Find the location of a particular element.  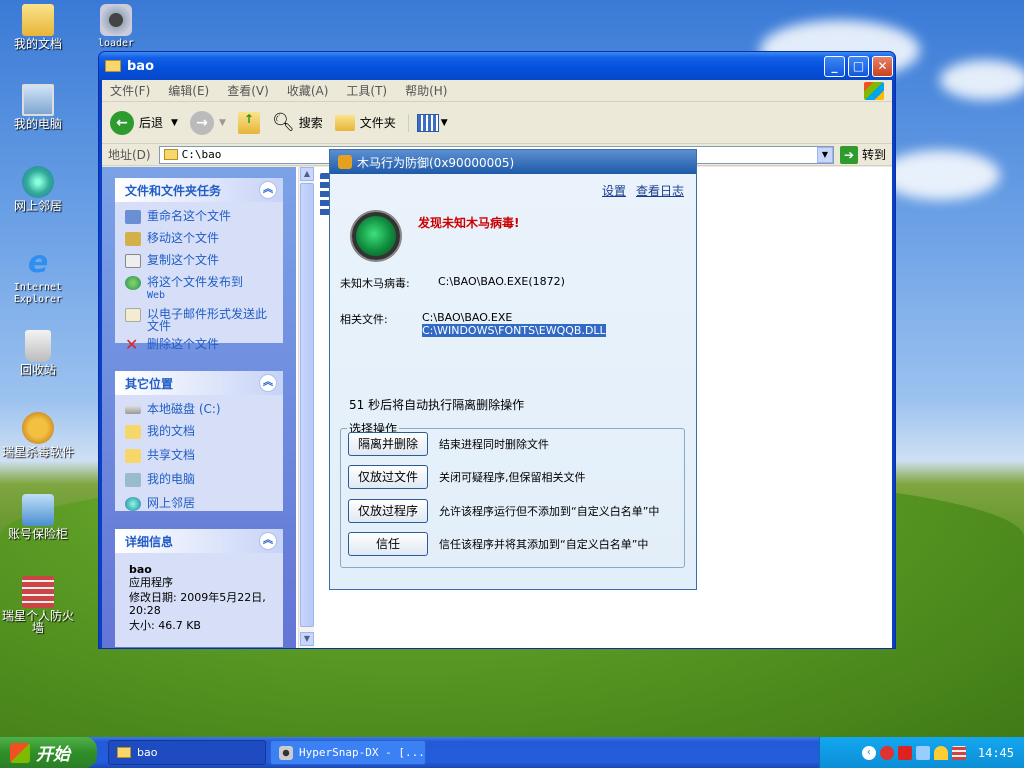

details-header: 详细信息 ︽ is located at coordinates (199, 541).